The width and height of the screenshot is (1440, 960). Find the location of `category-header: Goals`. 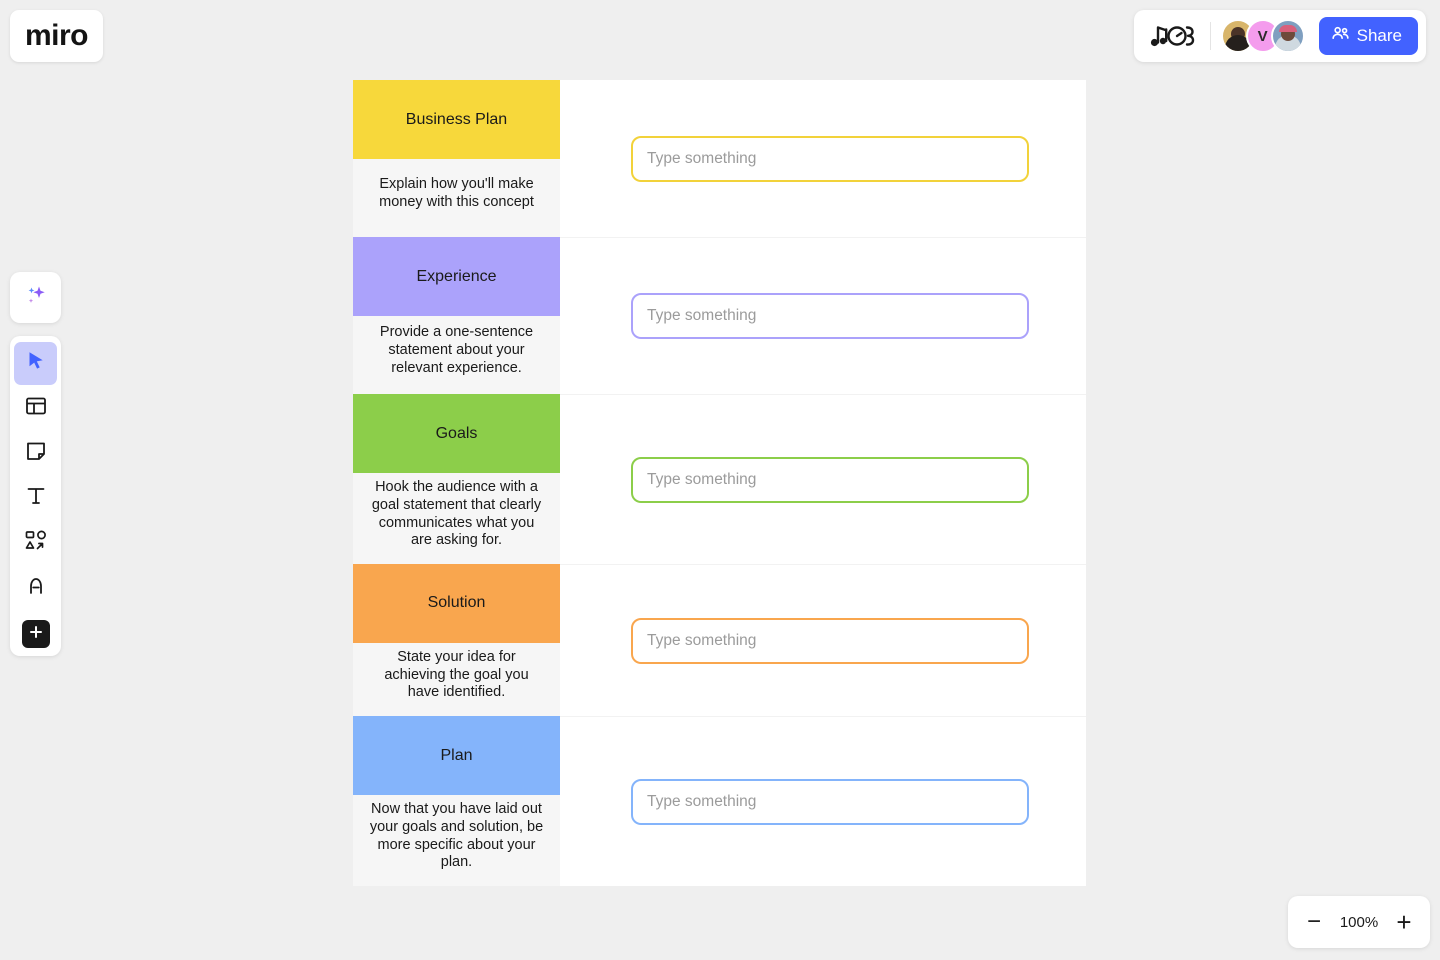

category-header: Goals is located at coordinates (456, 433).